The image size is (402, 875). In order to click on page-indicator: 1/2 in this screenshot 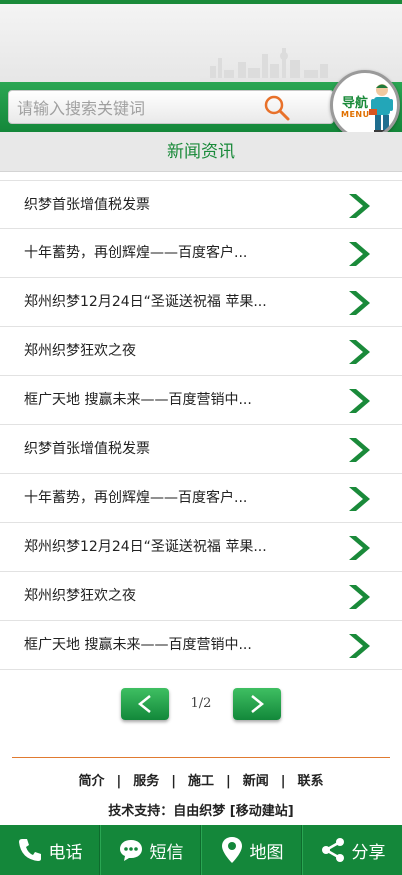, I will do `click(201, 703)`.